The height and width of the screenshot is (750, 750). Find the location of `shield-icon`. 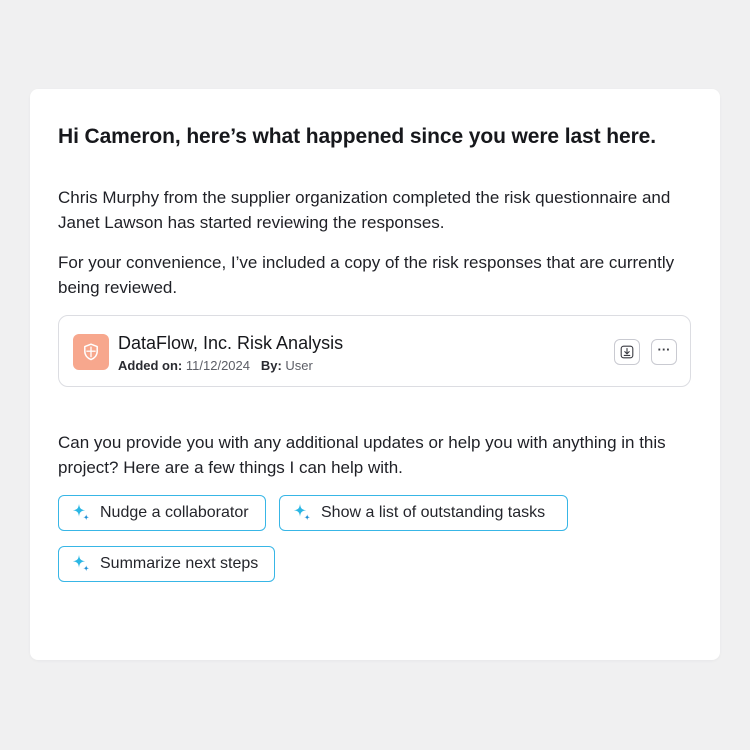

shield-icon is located at coordinates (91, 352).